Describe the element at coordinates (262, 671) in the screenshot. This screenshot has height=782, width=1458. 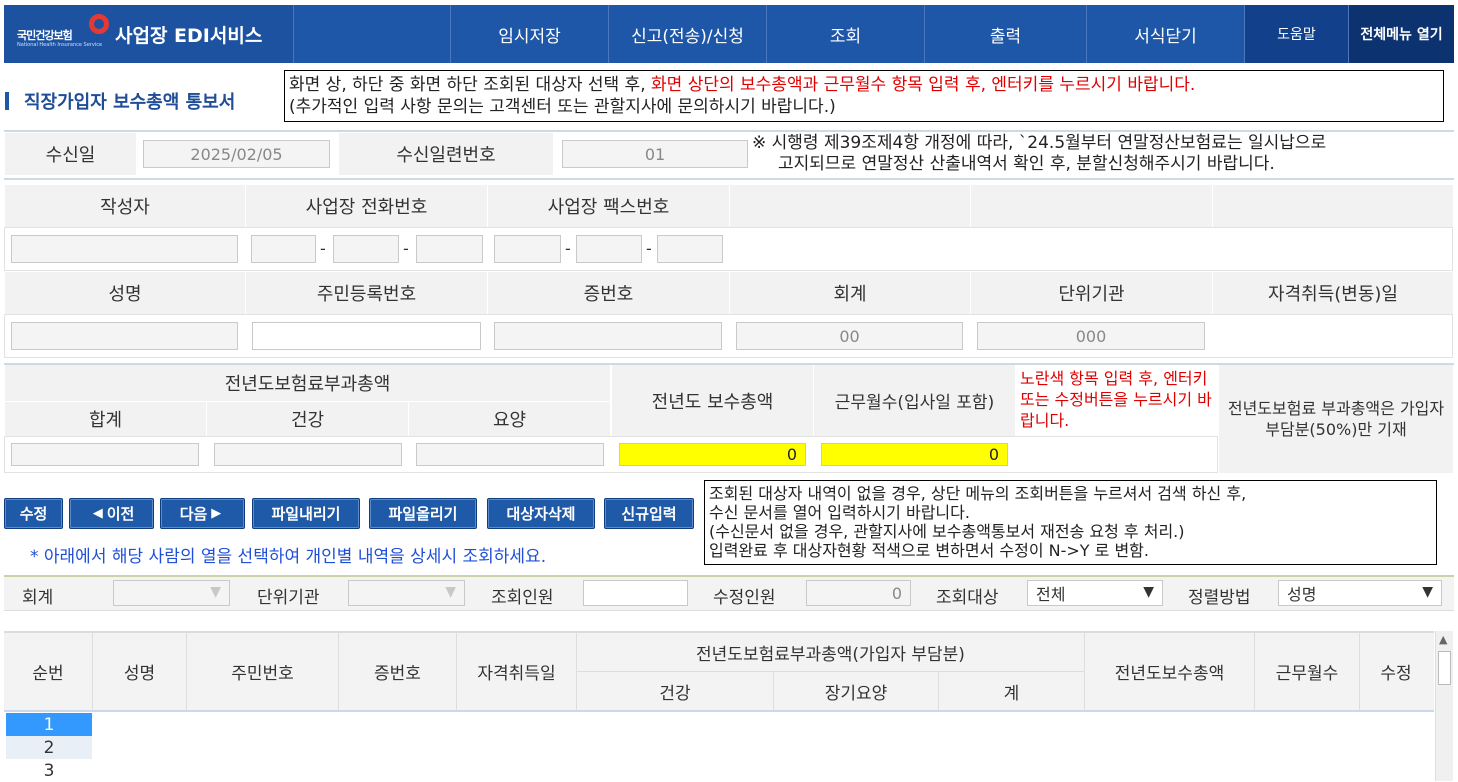
I see `col-rrn: 주민번호` at that location.